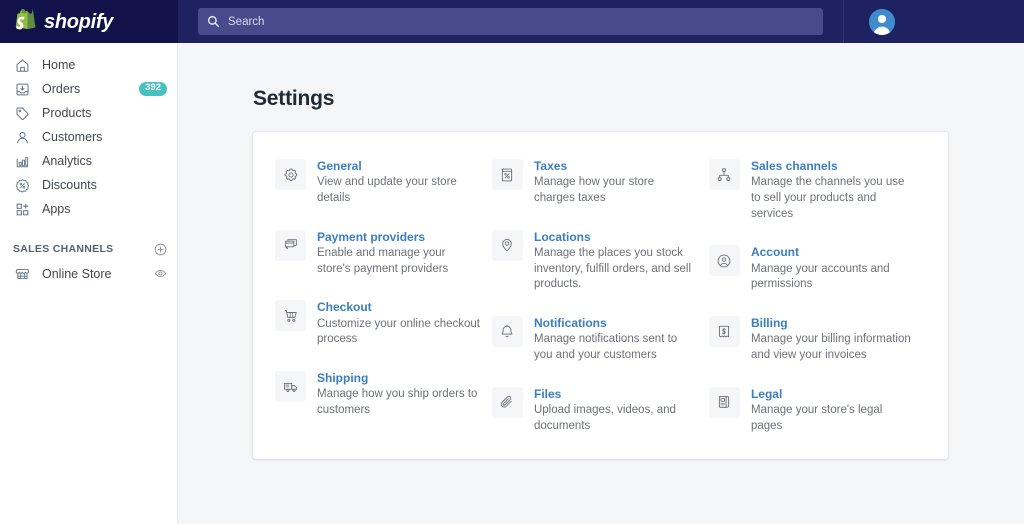 This screenshot has width=1024, height=524. Describe the element at coordinates (724, 261) in the screenshot. I see `account-circle-icon` at that location.